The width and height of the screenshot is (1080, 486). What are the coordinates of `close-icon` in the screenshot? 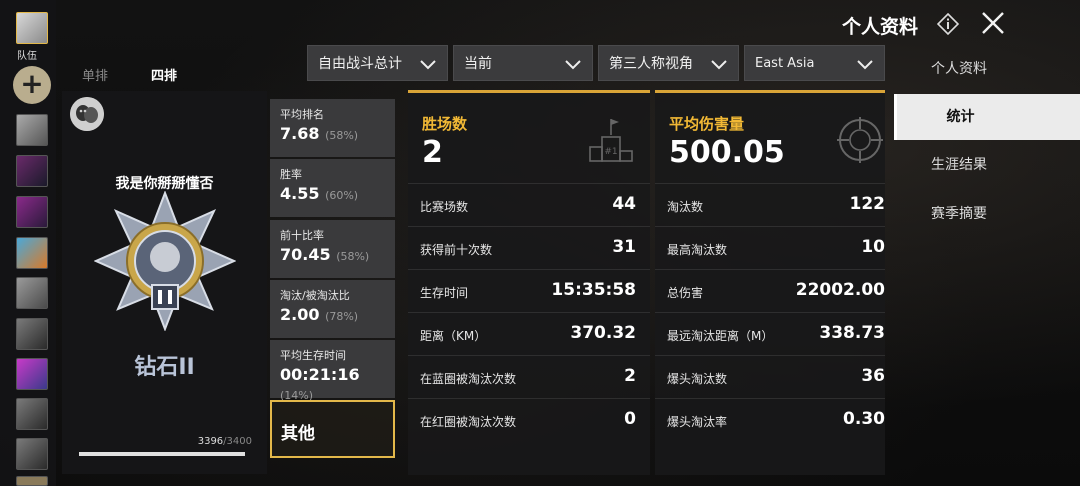 It's located at (993, 23).